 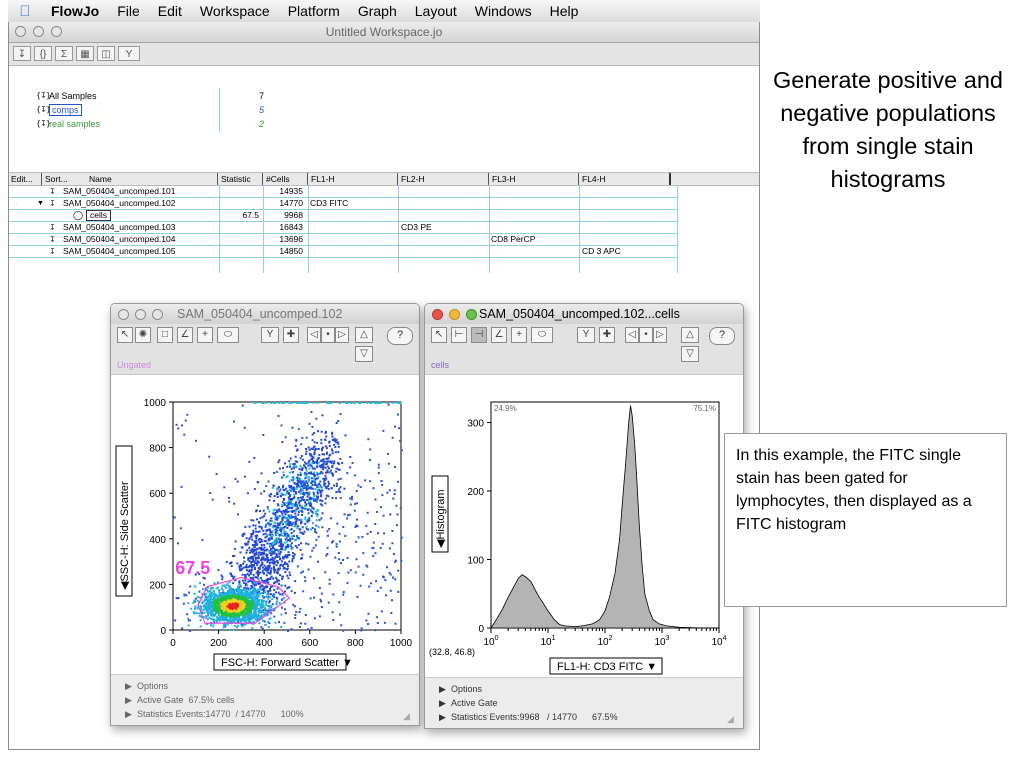 I want to click on menu-help: Help, so click(x=564, y=11).